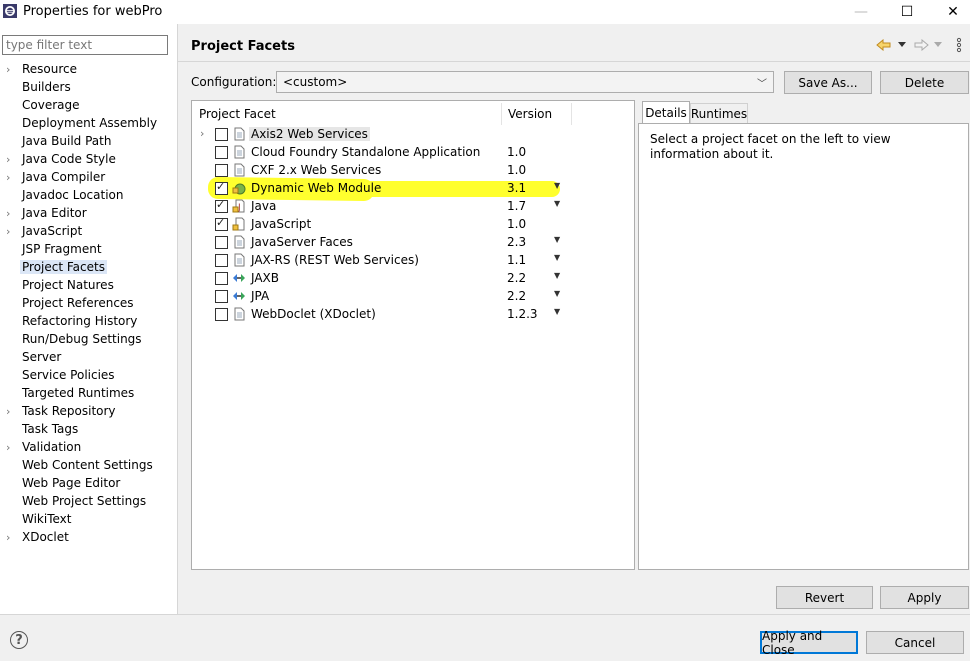 The image size is (970, 661). What do you see at coordinates (88, 394) in the screenshot?
I see `tree-item: Targeted Runtimes` at bounding box center [88, 394].